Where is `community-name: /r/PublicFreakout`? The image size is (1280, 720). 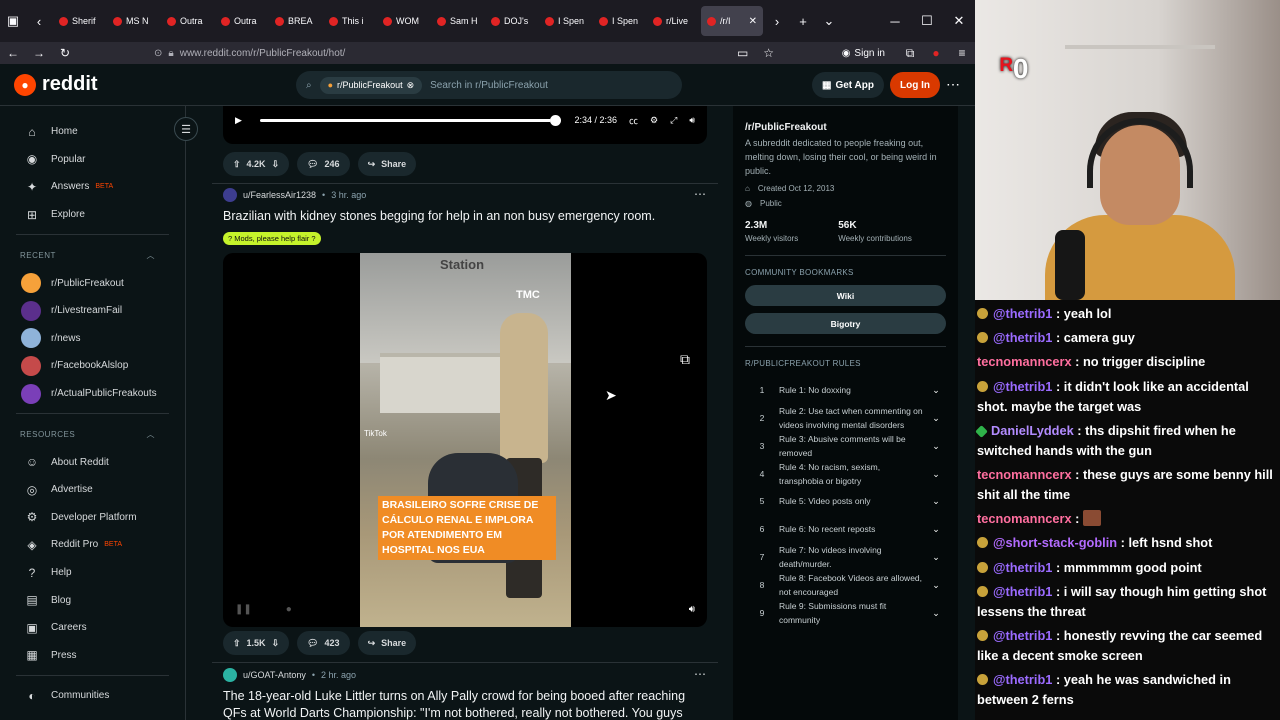
community-name: /r/PublicFreakout is located at coordinates (845, 127).